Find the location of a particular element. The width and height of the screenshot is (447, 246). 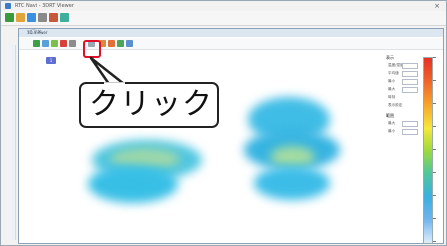

edit-icon is located at coordinates (42, 17).